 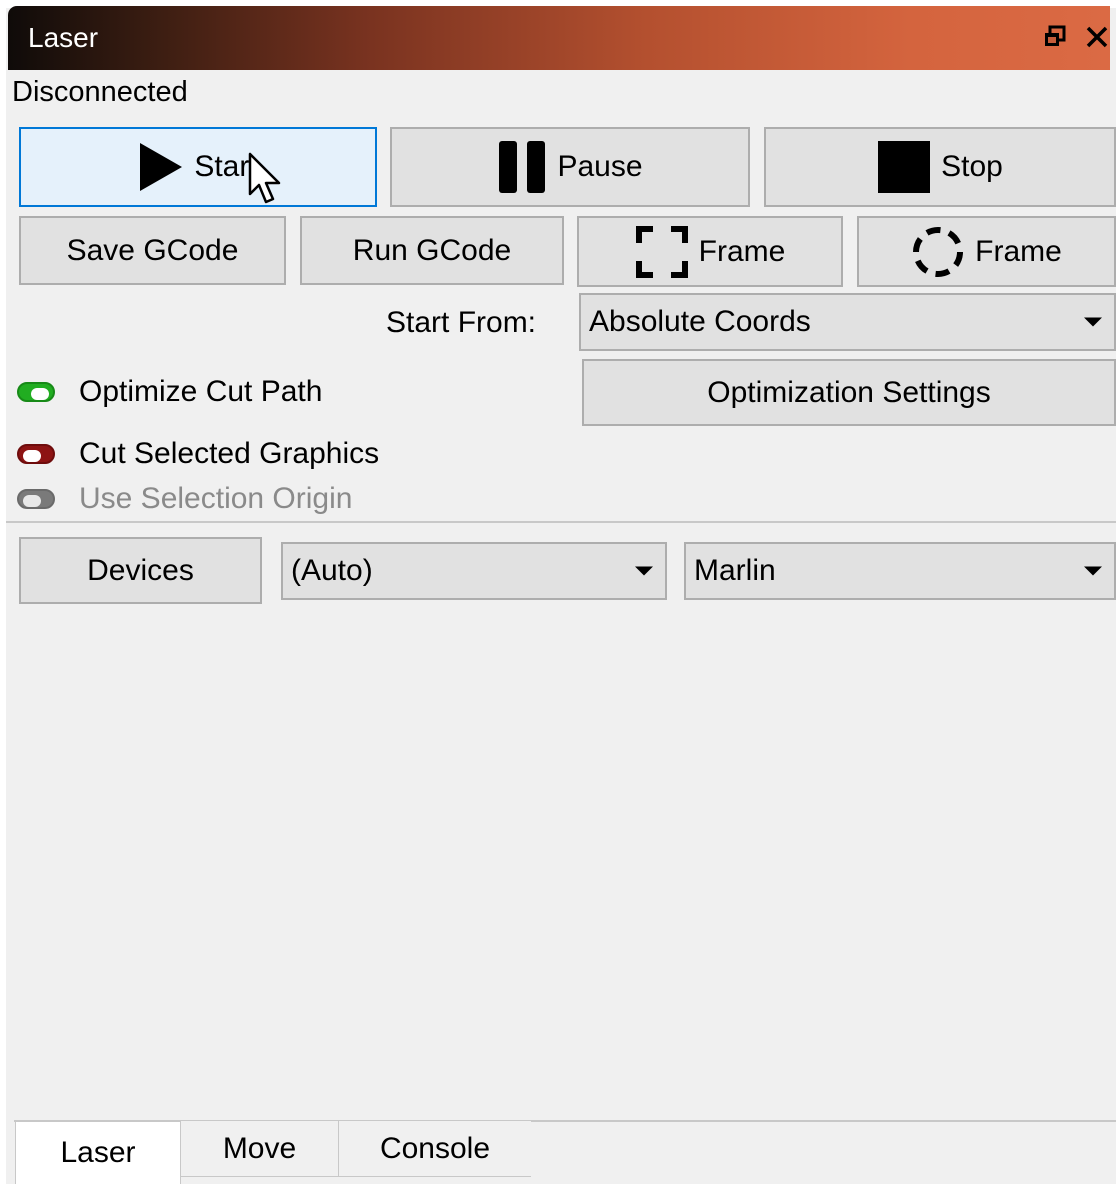 I want to click on stop-icon, so click(x=904, y=167).